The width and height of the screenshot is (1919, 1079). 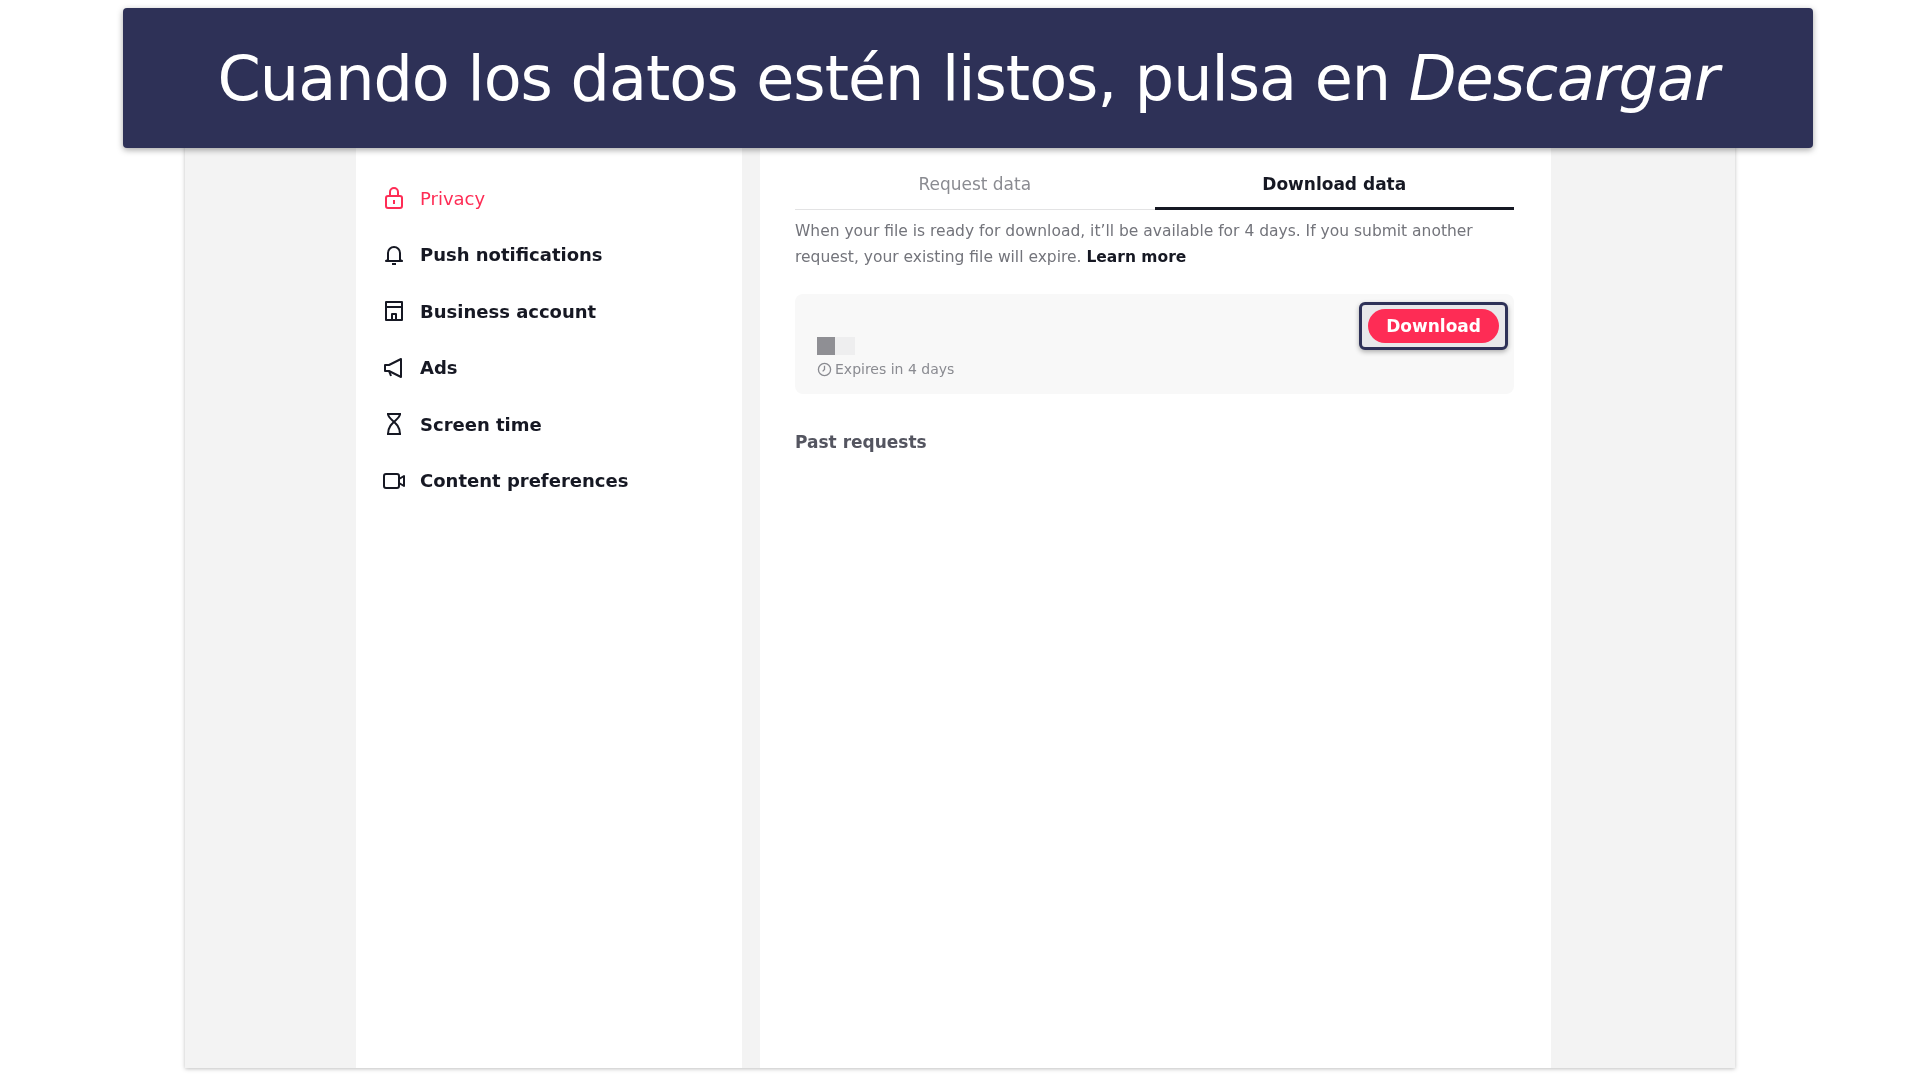 What do you see at coordinates (549, 254) in the screenshot?
I see `sidebar-item: Push notifications` at bounding box center [549, 254].